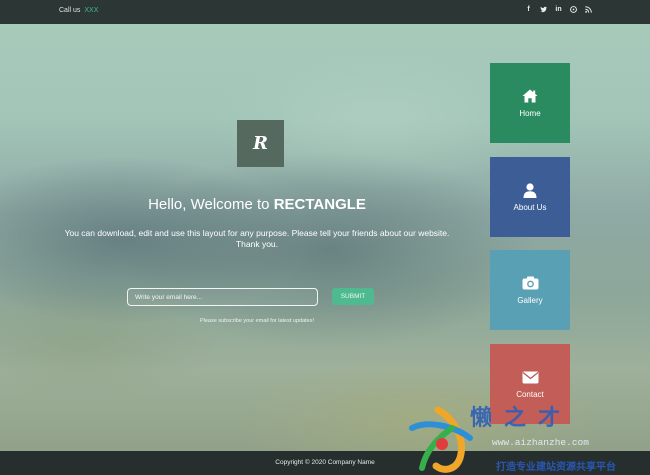  Describe the element at coordinates (540, 442) in the screenshot. I see `watermark-url: www.aizhanzhe.com` at that location.